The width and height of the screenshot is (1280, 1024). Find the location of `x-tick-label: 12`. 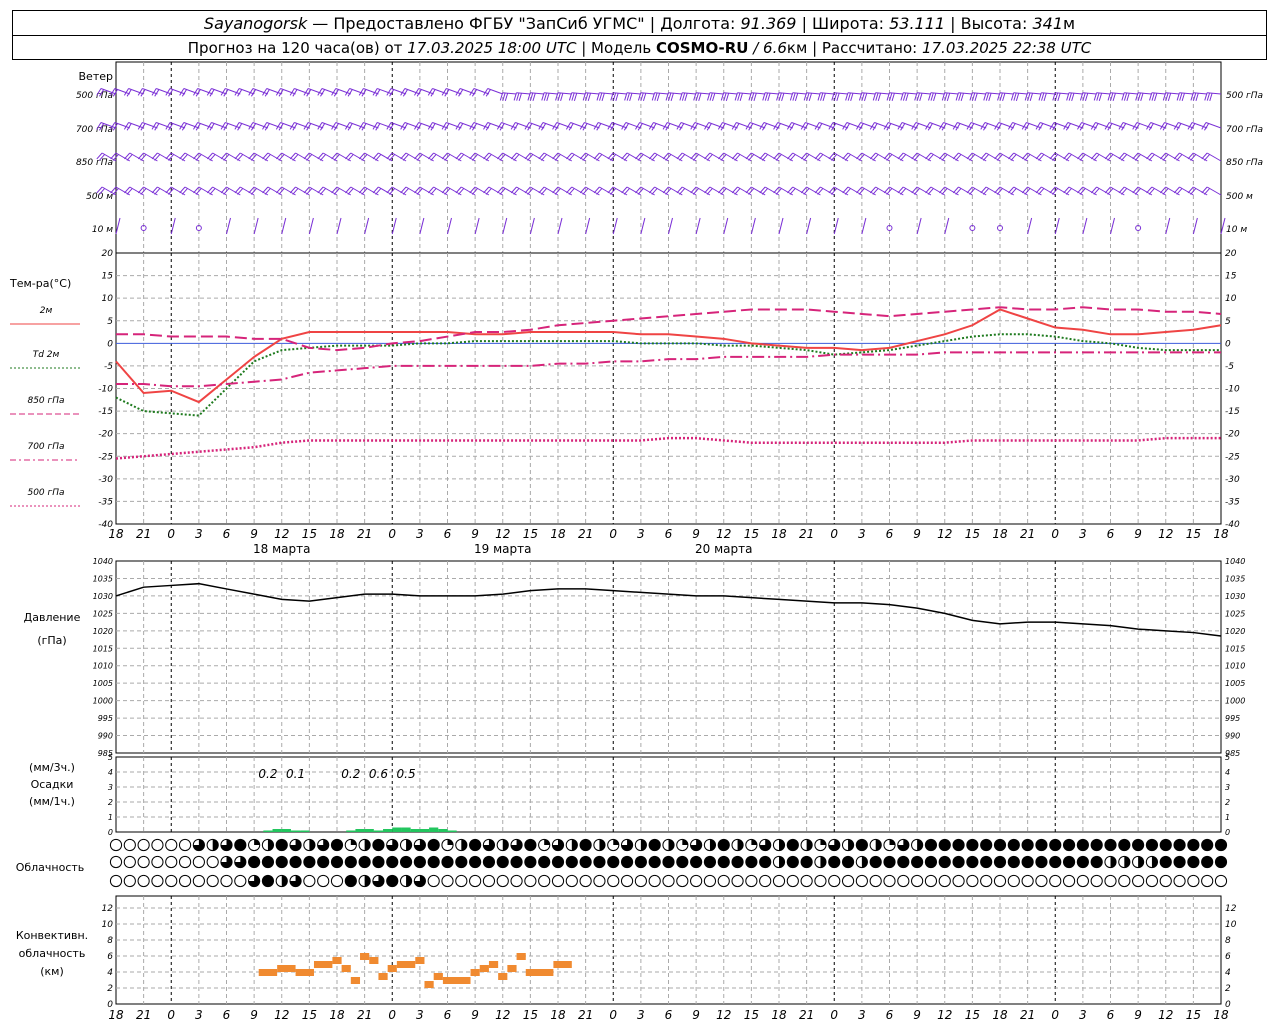

x-tick-label: 12 is located at coordinates (723, 534).